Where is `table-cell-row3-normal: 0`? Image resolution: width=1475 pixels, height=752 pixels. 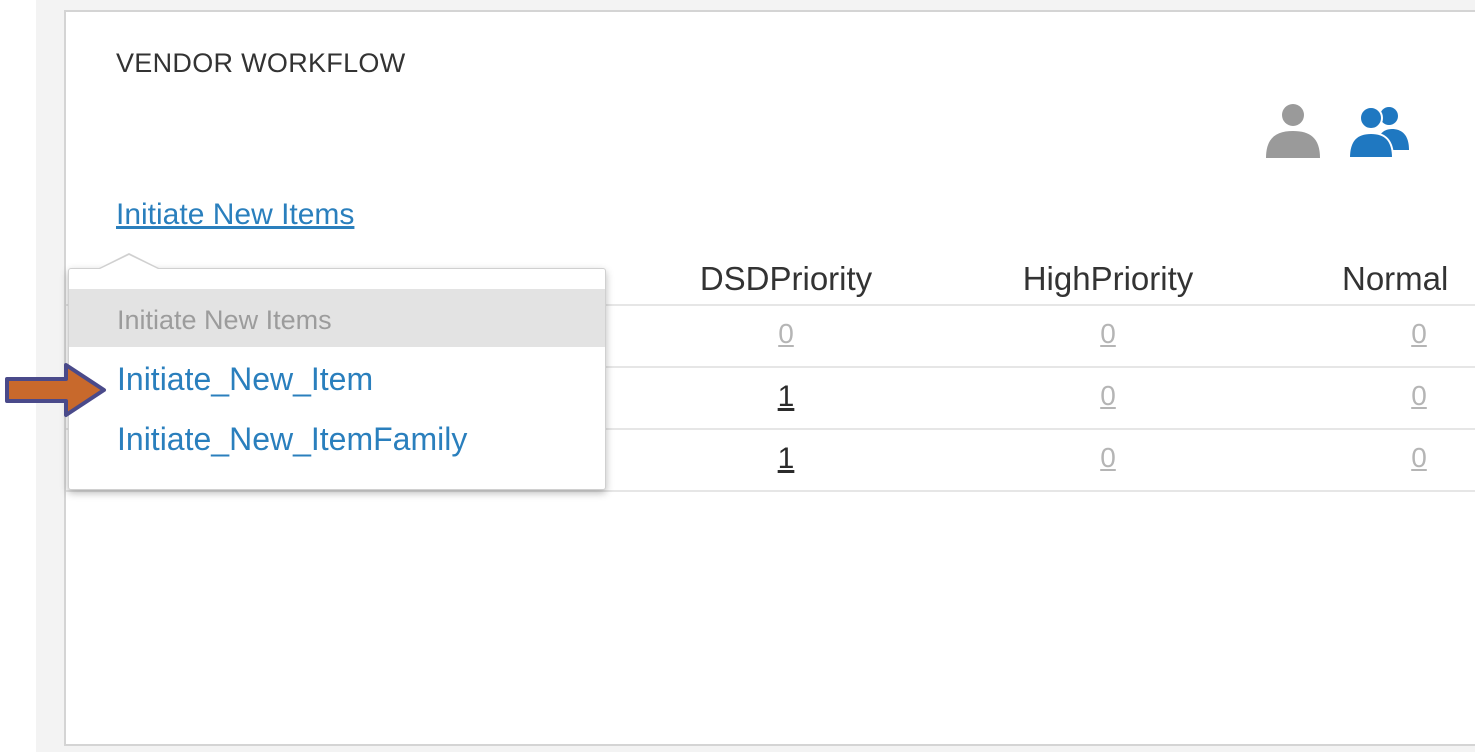
table-cell-row3-normal: 0 is located at coordinates (1419, 458).